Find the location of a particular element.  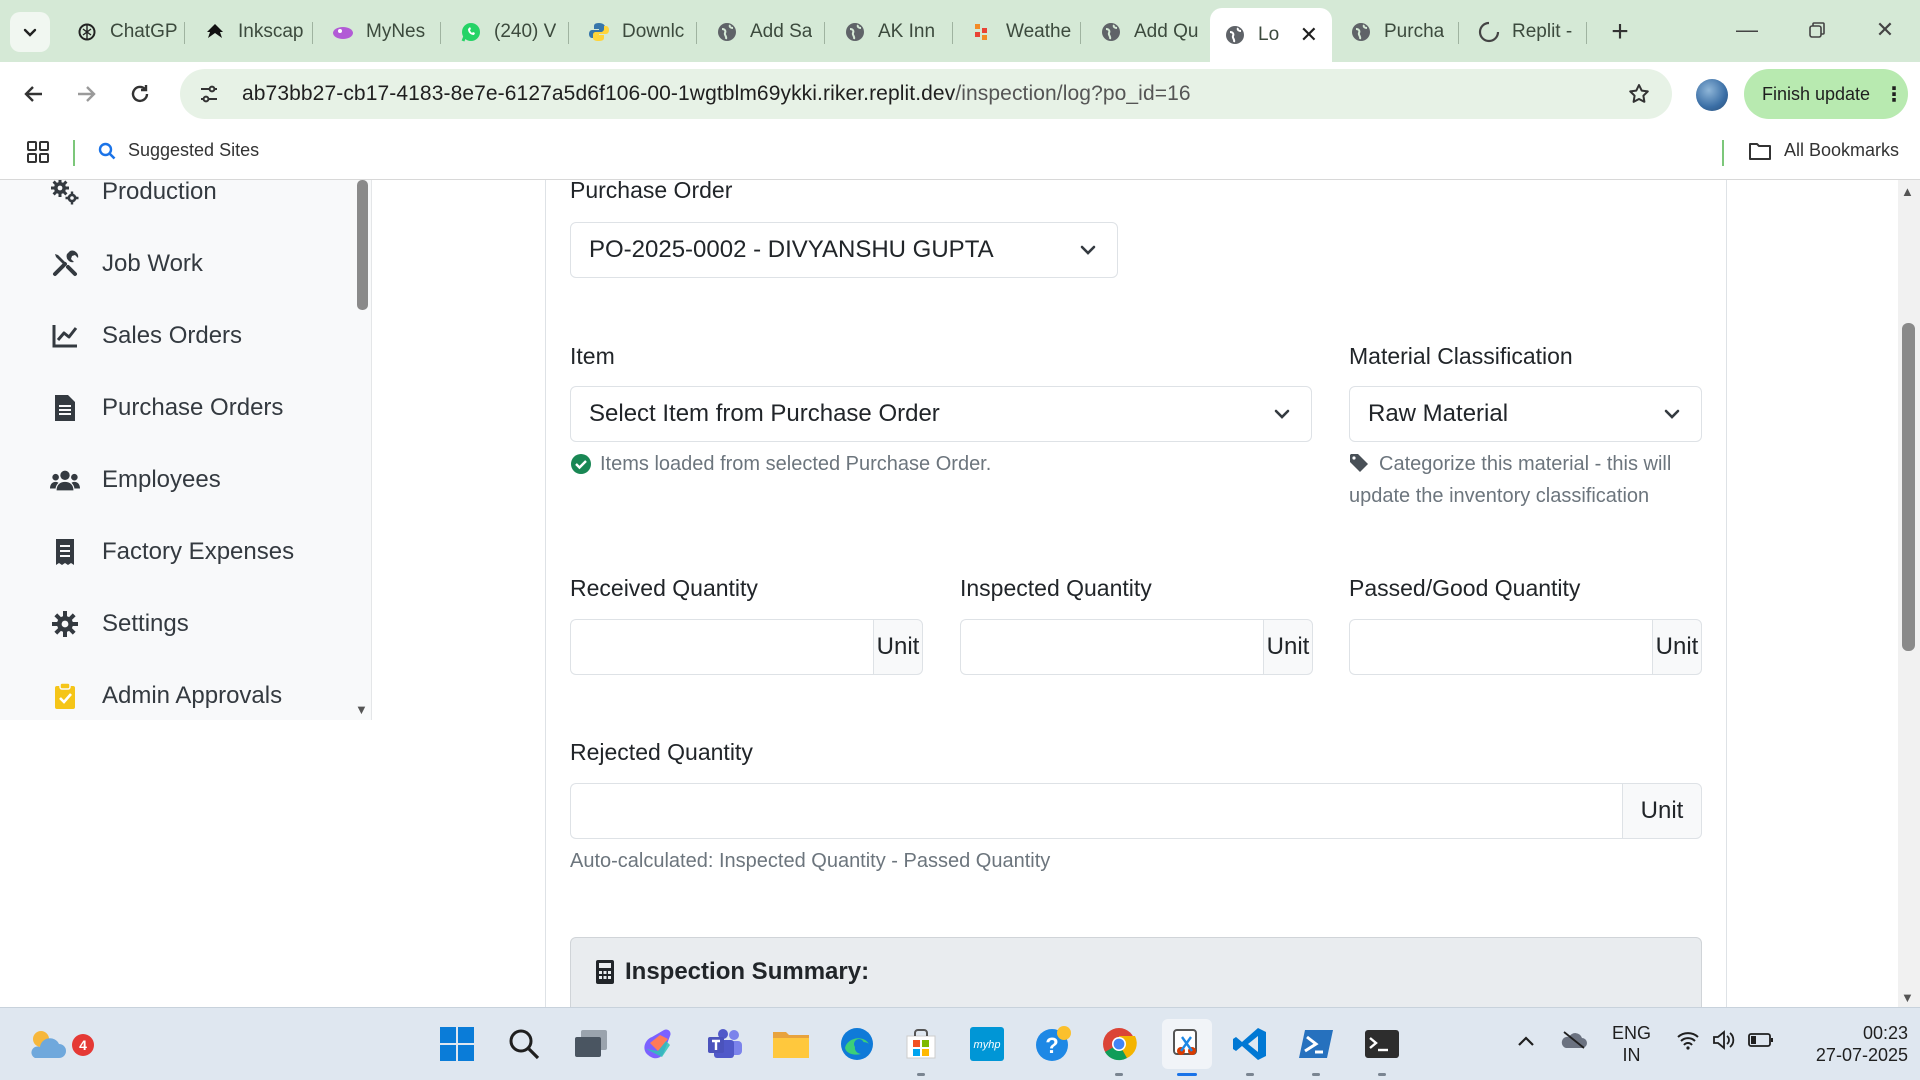

passed-quantity-input is located at coordinates (1500, 647).